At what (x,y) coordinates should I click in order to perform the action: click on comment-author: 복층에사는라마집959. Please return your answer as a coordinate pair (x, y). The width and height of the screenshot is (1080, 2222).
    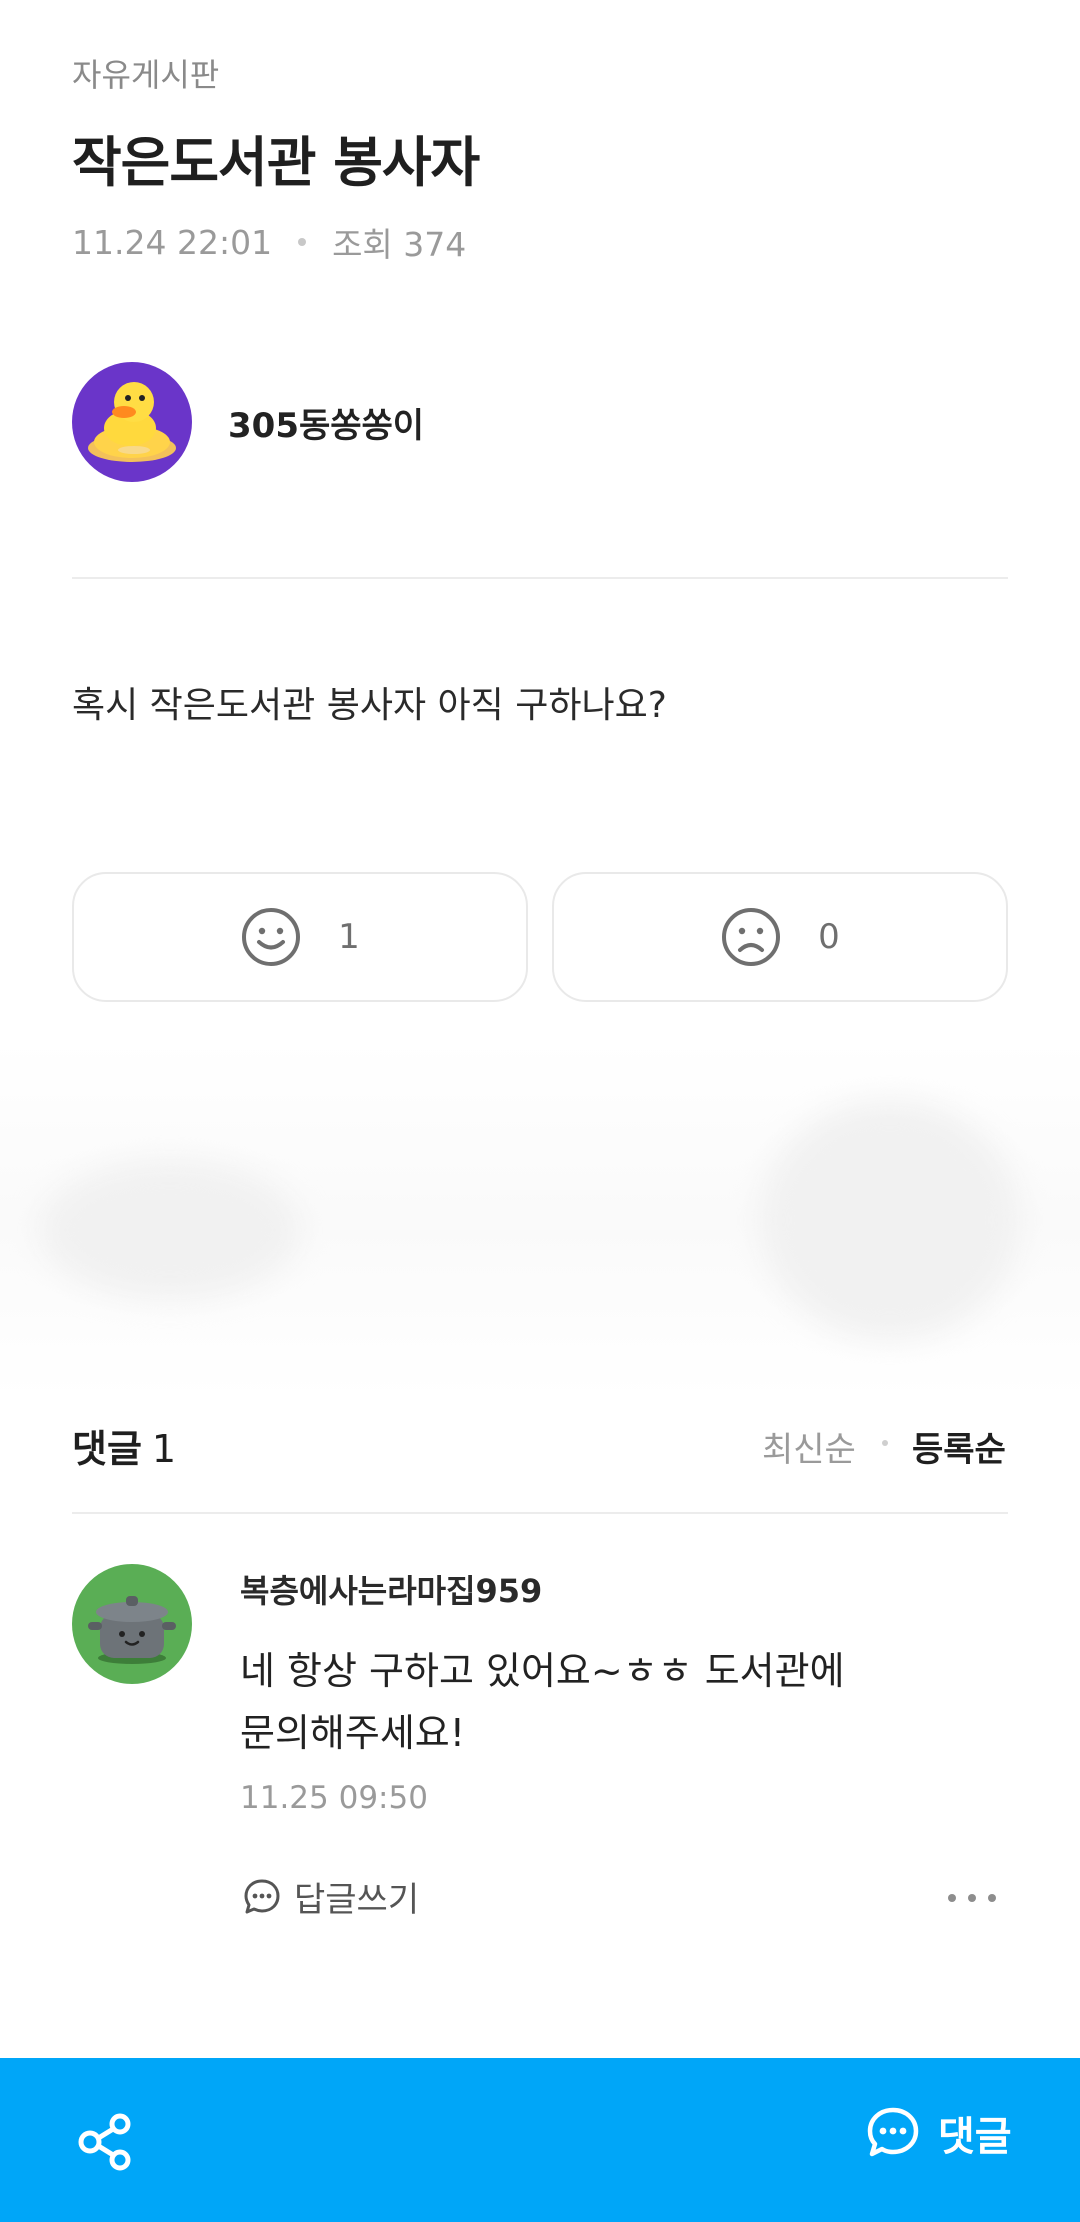
    Looking at the image, I should click on (391, 1589).